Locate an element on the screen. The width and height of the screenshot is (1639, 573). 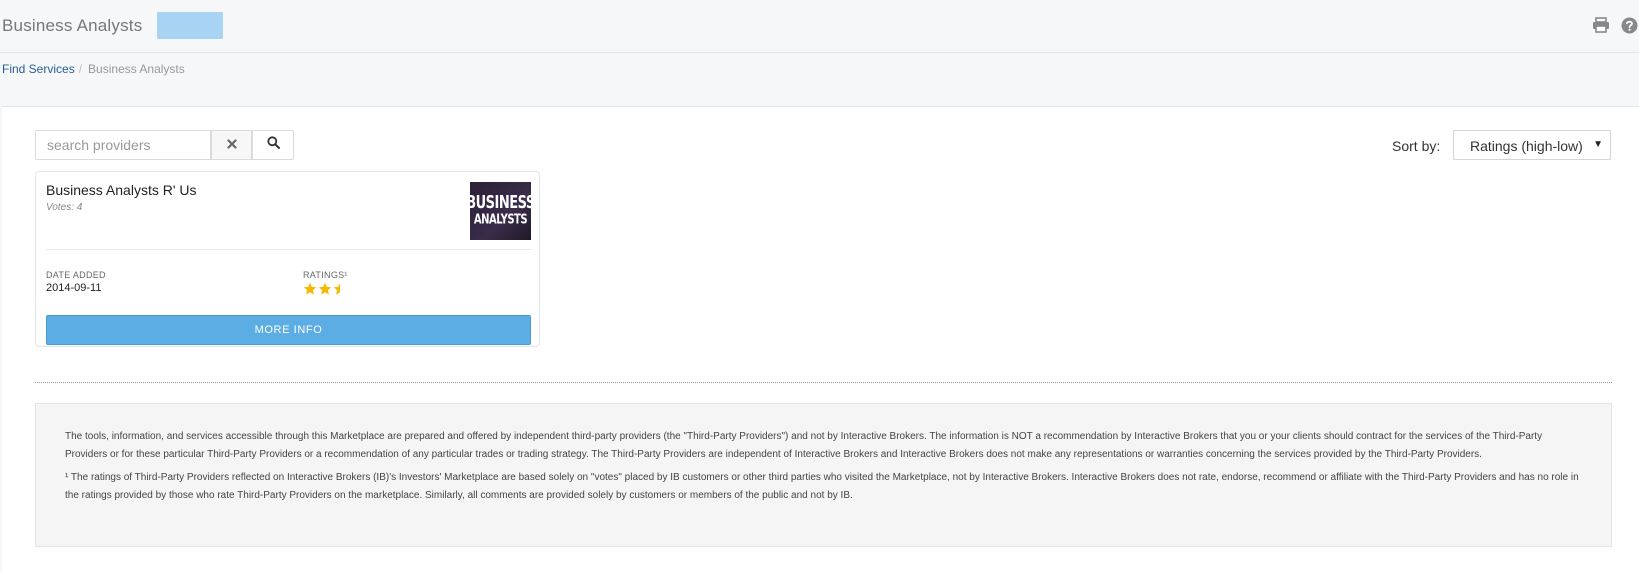
title-badge is located at coordinates (190, 25).